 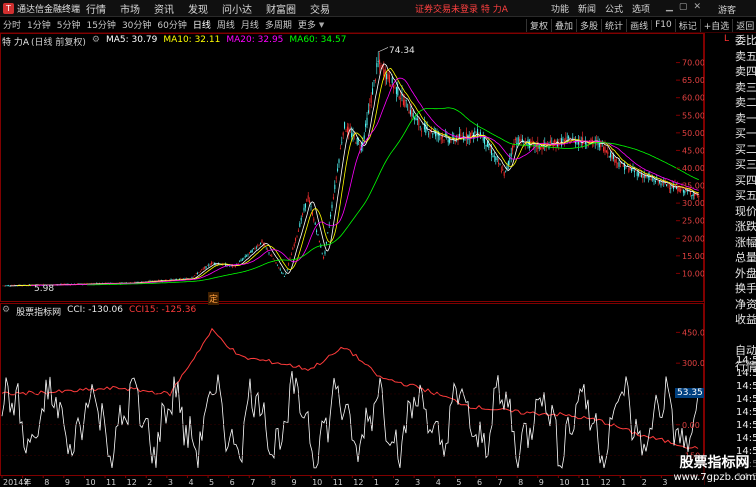 I want to click on period-15min: 15分钟, so click(x=100, y=24).